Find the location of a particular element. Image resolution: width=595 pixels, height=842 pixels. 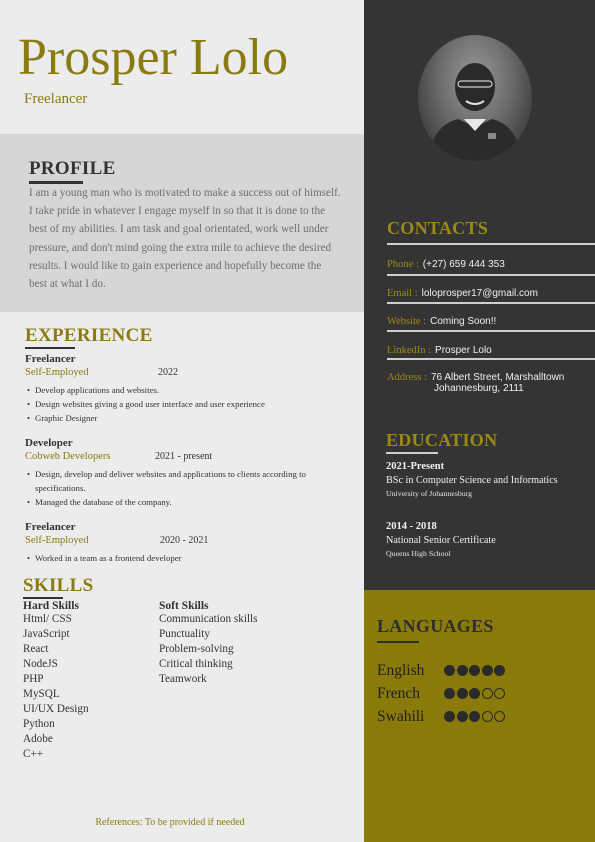

education-school: University of Johannesburg is located at coordinates (429, 493).